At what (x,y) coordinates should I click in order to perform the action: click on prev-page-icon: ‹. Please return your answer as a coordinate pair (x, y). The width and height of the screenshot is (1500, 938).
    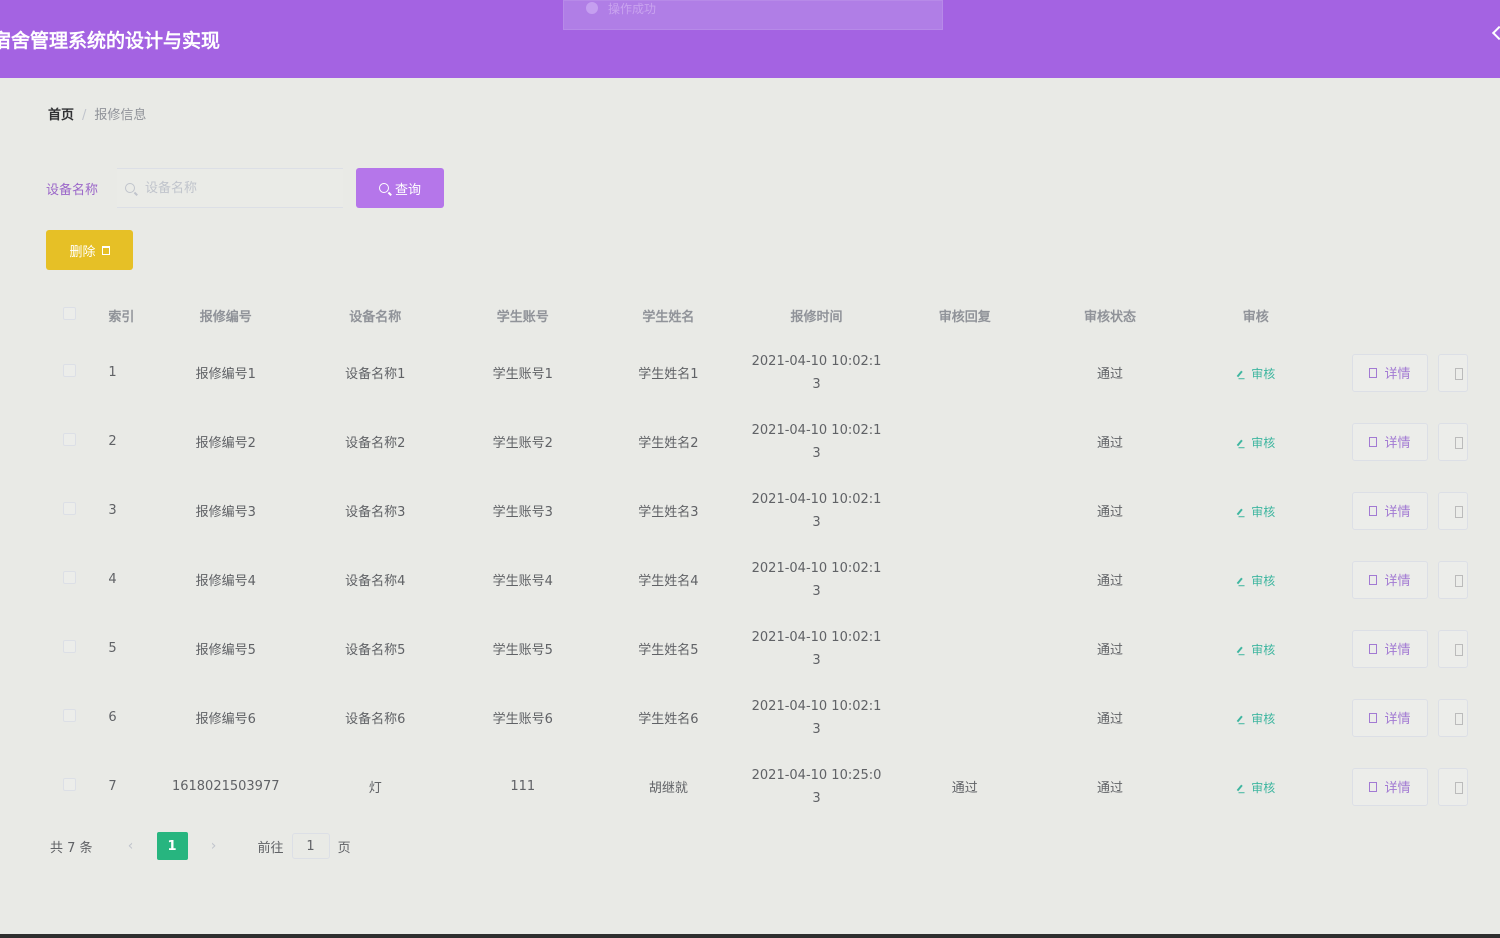
    Looking at the image, I should click on (131, 846).